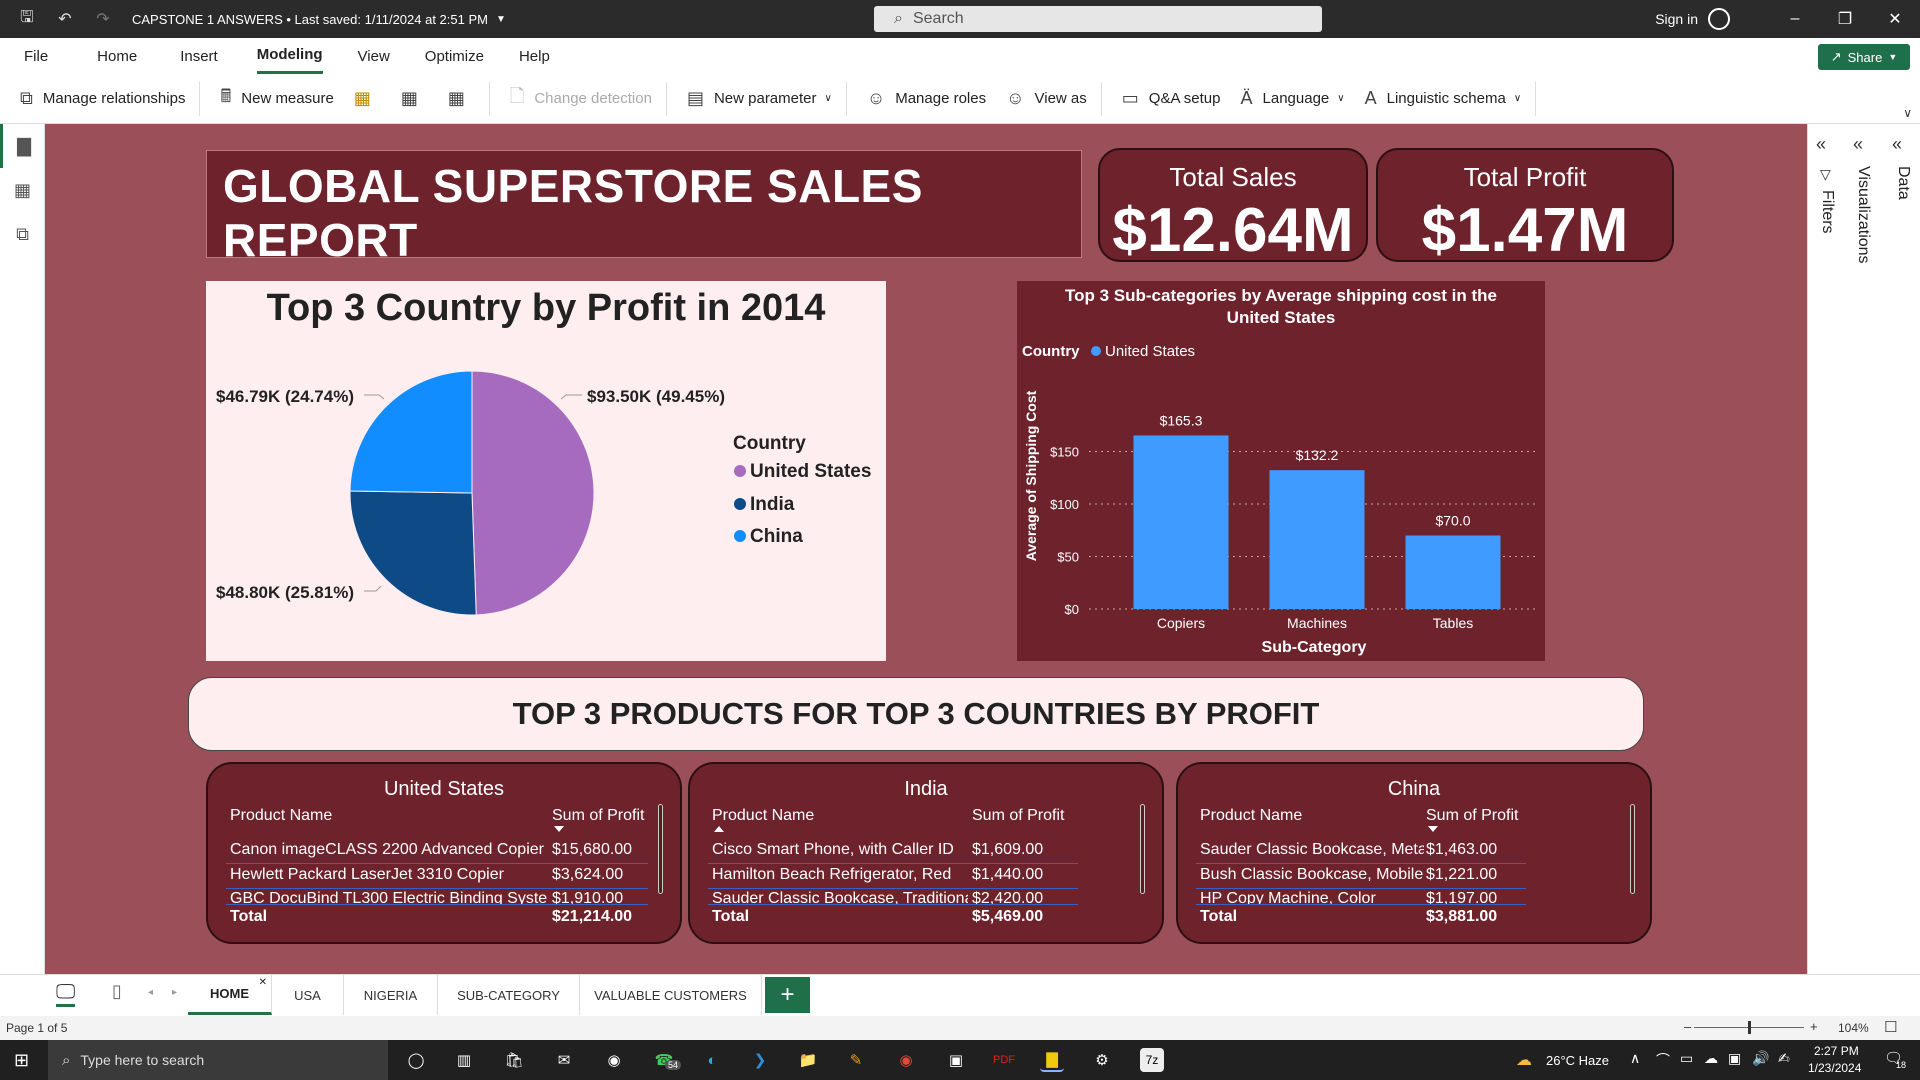 The width and height of the screenshot is (1920, 1080). Describe the element at coordinates (760, 1060) in the screenshot. I see `vscode-icon: ❯` at that location.